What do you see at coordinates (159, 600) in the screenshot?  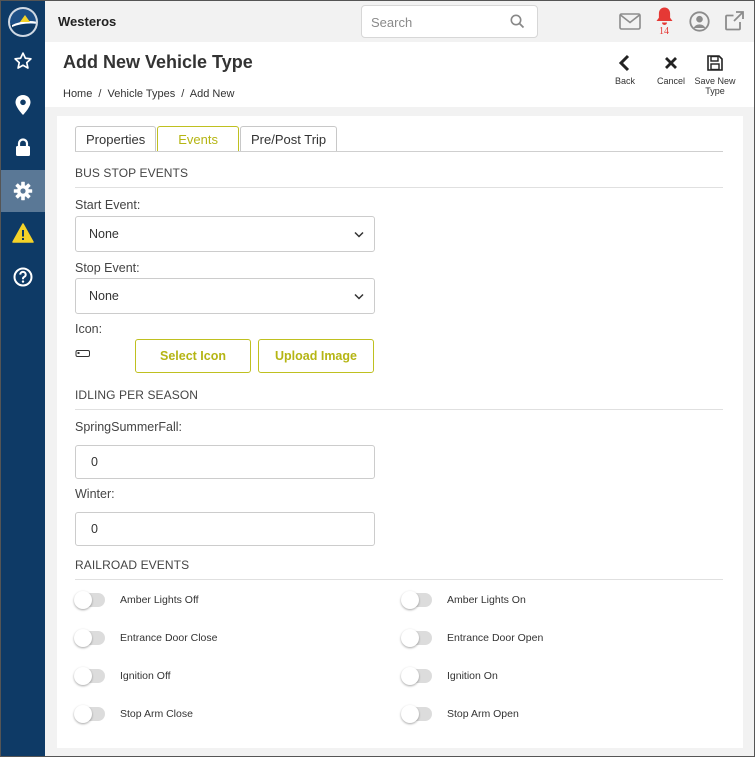 I see `toggle-label: Amber Lights Off` at bounding box center [159, 600].